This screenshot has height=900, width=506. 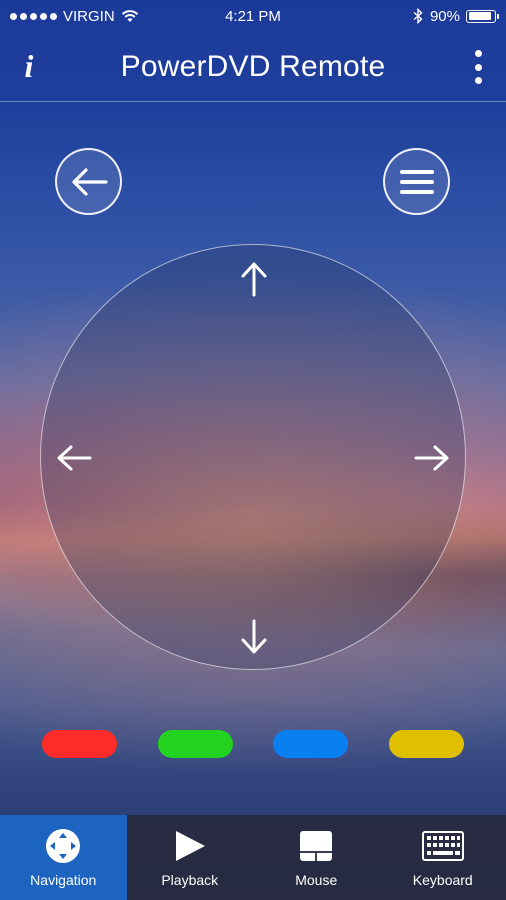 I want to click on header-bar: i PowerDVD Remote, so click(x=253, y=67).